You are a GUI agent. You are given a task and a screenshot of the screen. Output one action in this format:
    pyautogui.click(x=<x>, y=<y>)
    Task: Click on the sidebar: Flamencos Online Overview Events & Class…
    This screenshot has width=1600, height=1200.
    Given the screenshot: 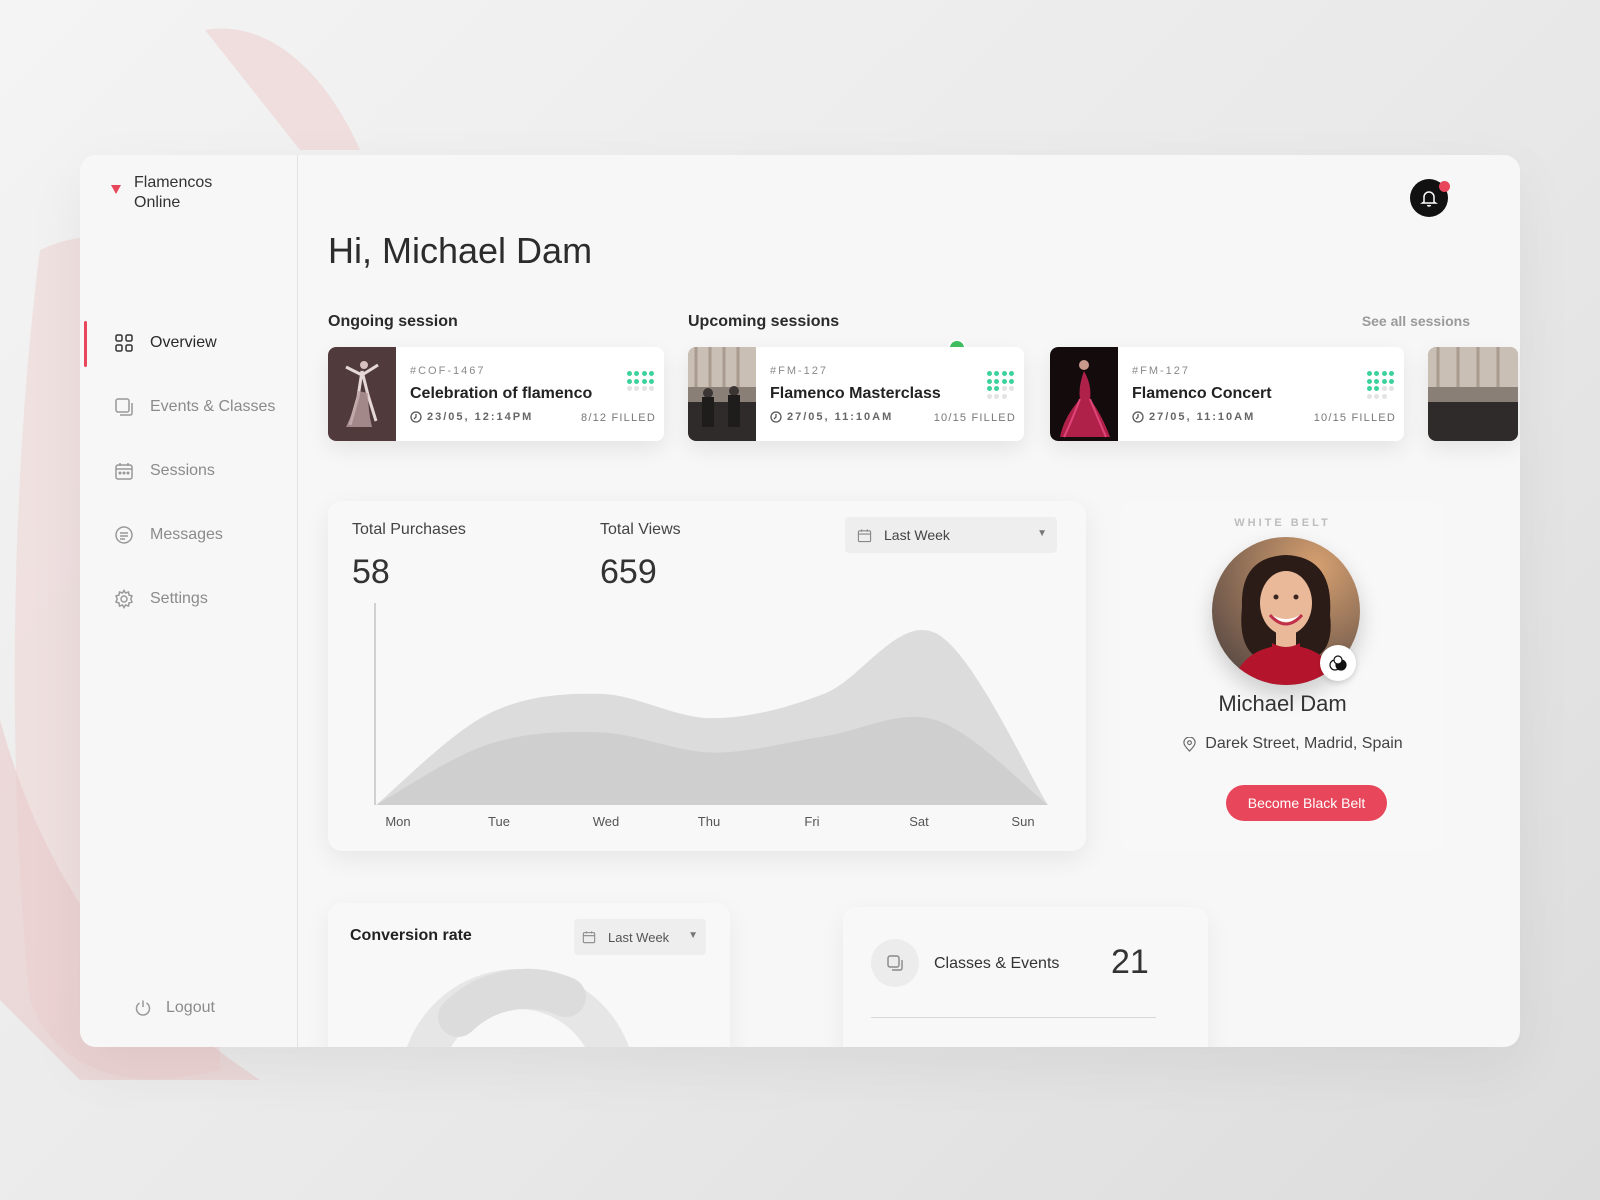 What is the action you would take?
    pyautogui.click(x=189, y=601)
    